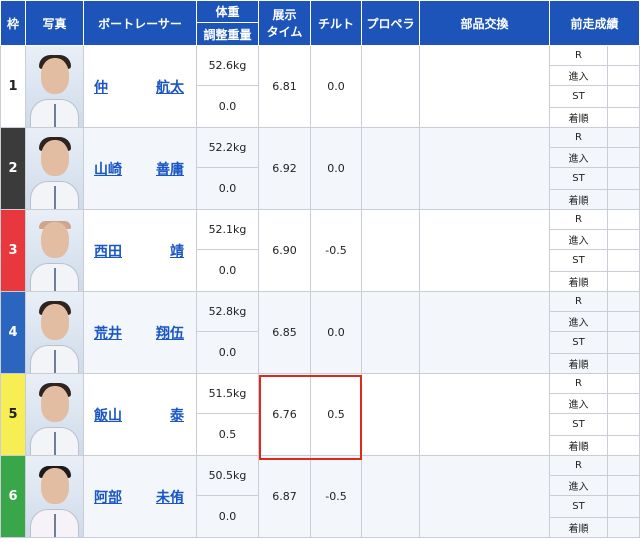 Image resolution: width=640 pixels, height=542 pixels. I want to click on racer-name-cell: 仲 航太, so click(140, 86).